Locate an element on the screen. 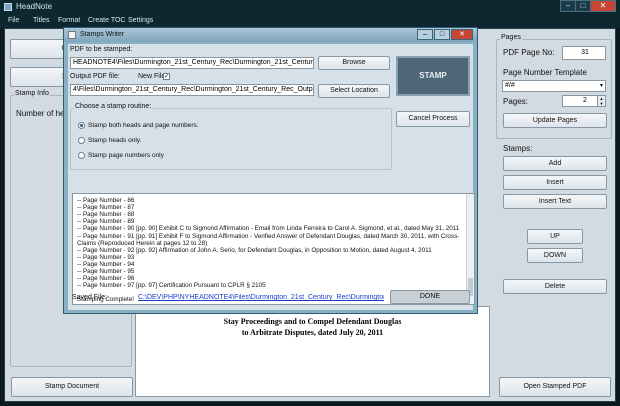 This screenshot has width=620, height=406. main-title-bar: HeadNote – □ ✕ is located at coordinates (310, 7).